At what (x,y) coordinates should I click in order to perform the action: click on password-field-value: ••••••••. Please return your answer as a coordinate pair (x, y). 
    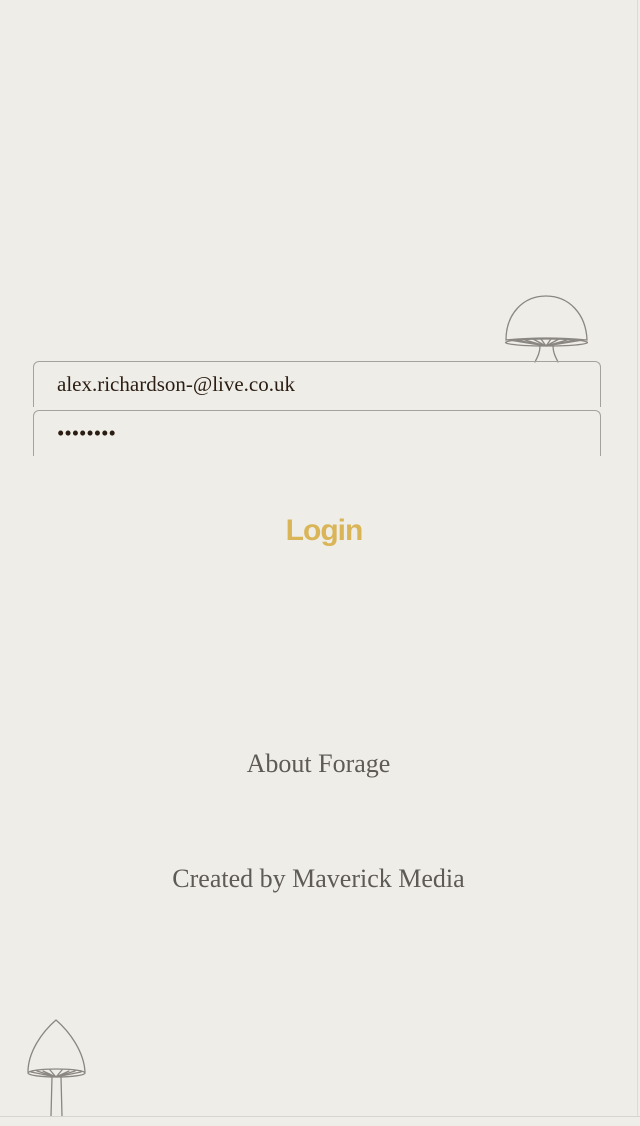
    Looking at the image, I should click on (86, 433).